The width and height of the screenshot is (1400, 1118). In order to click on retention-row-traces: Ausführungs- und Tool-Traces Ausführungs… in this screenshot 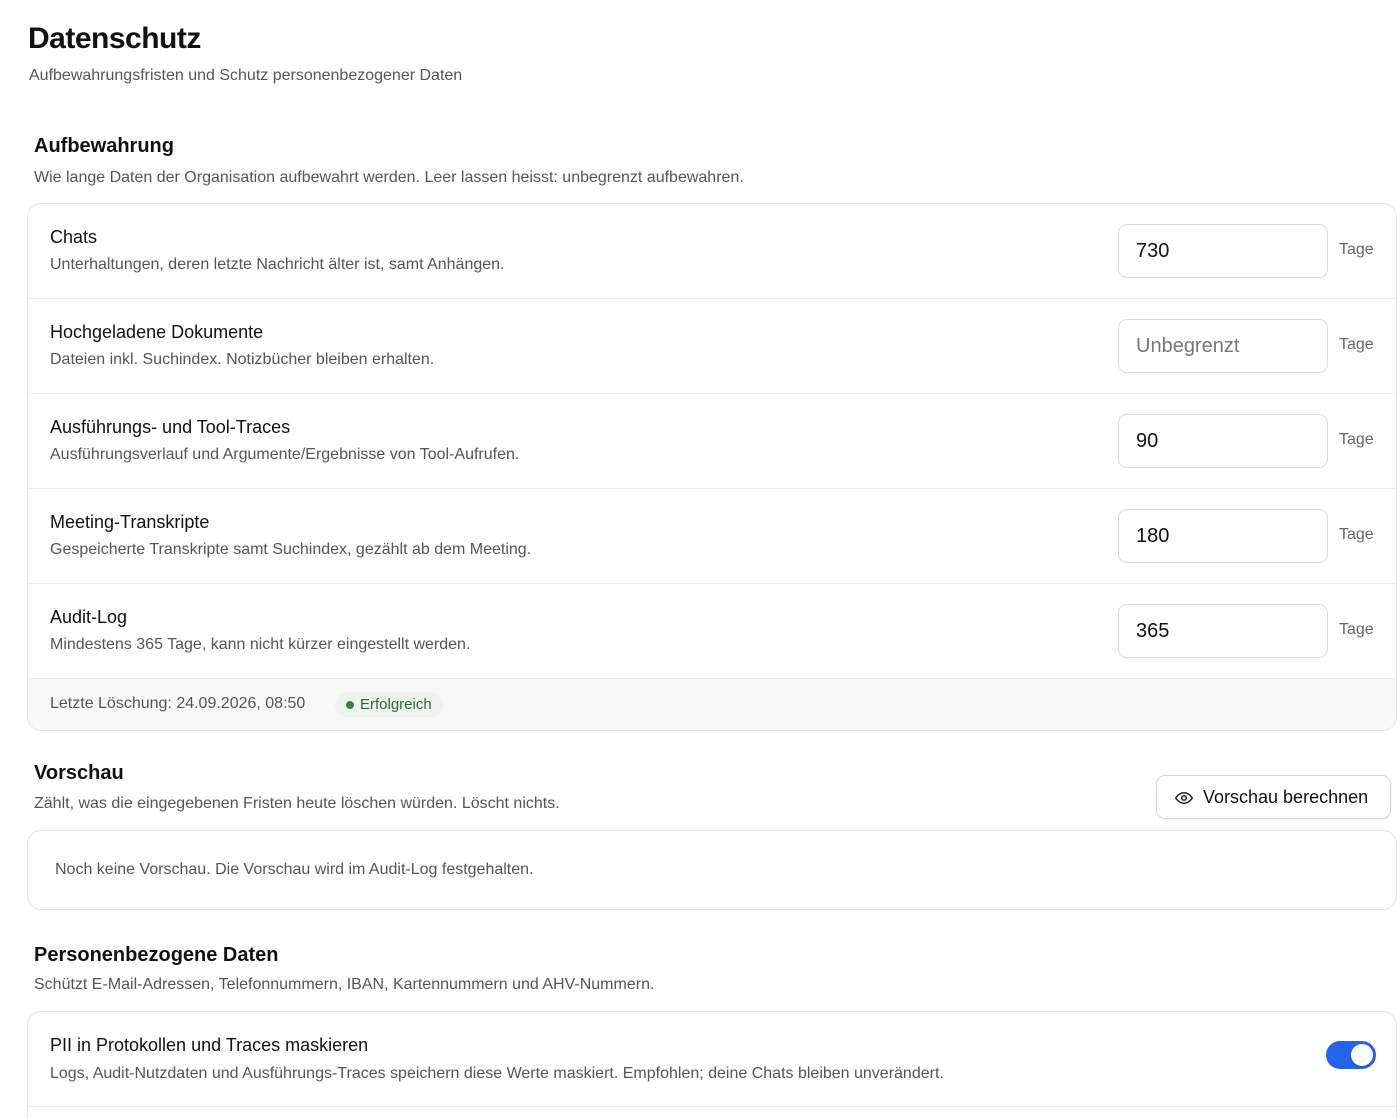, I will do `click(712, 441)`.